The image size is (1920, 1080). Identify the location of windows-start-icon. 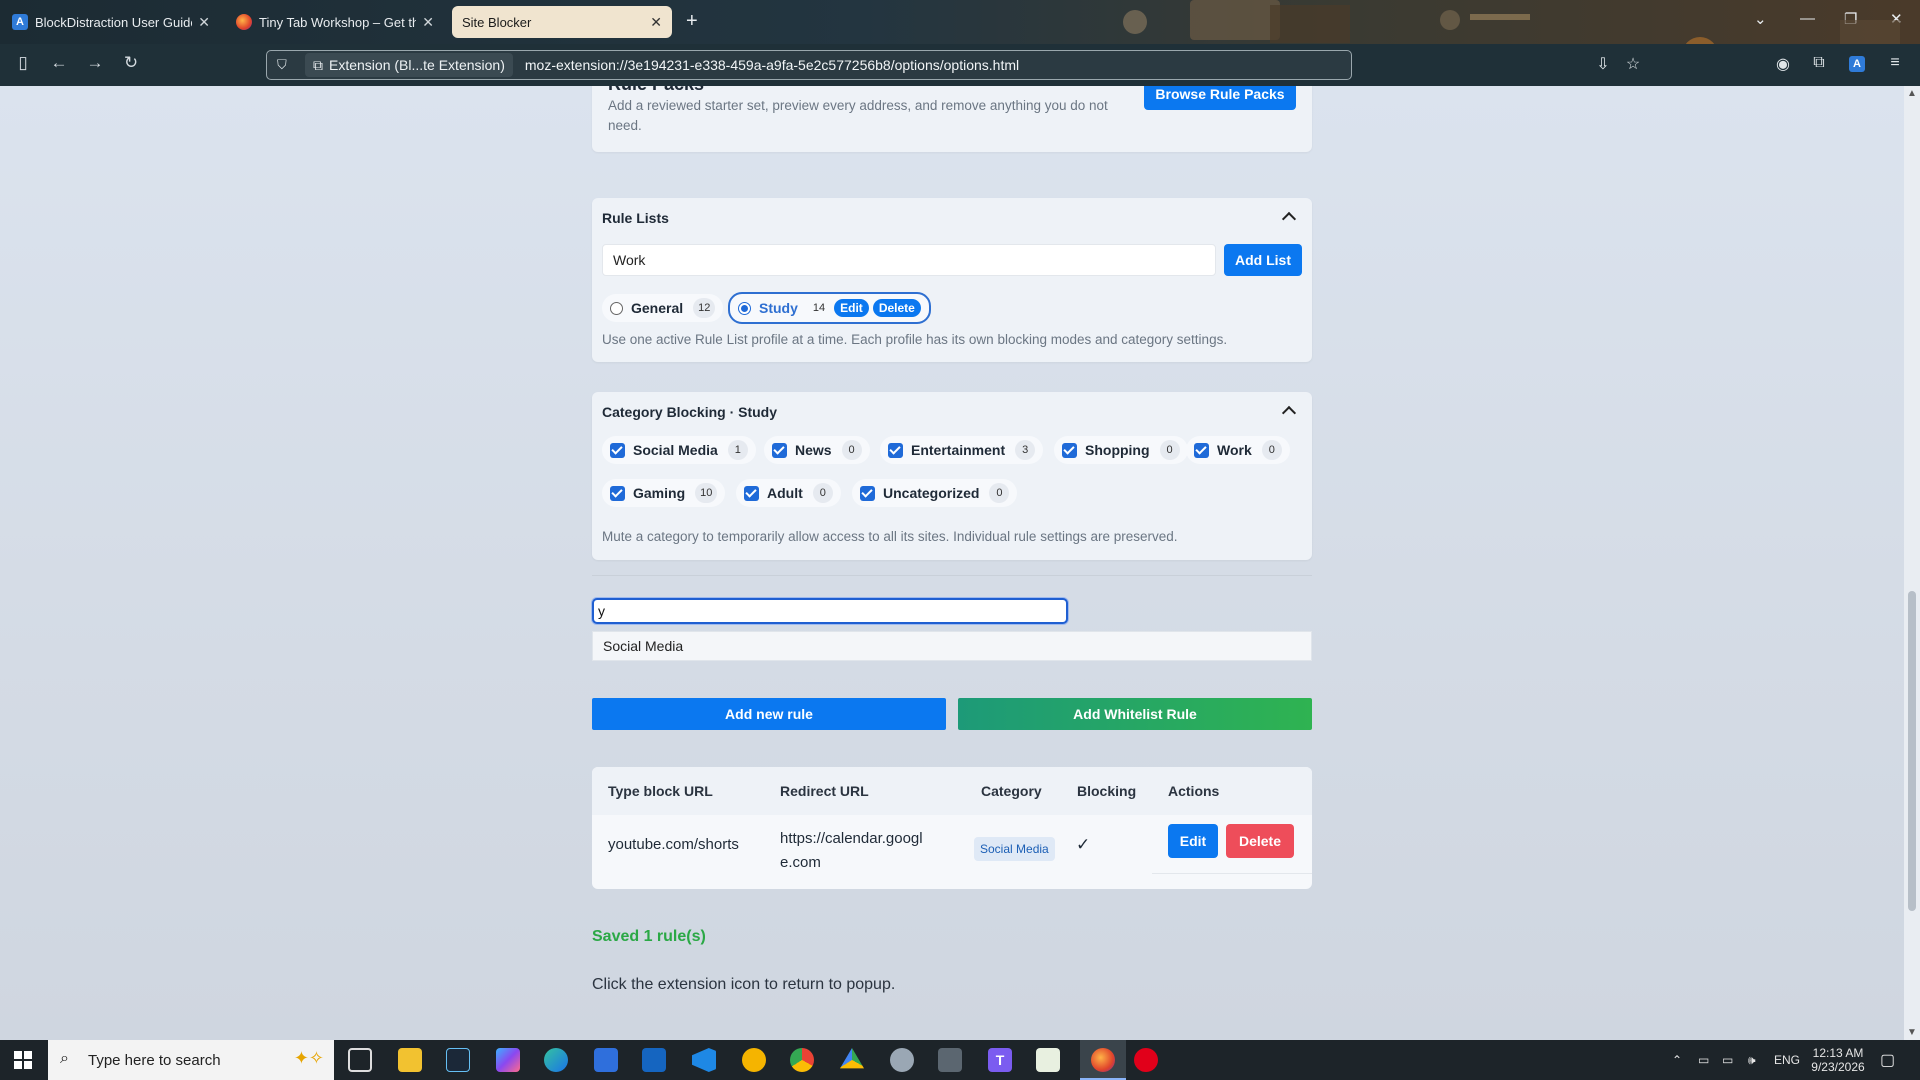
(23, 1060).